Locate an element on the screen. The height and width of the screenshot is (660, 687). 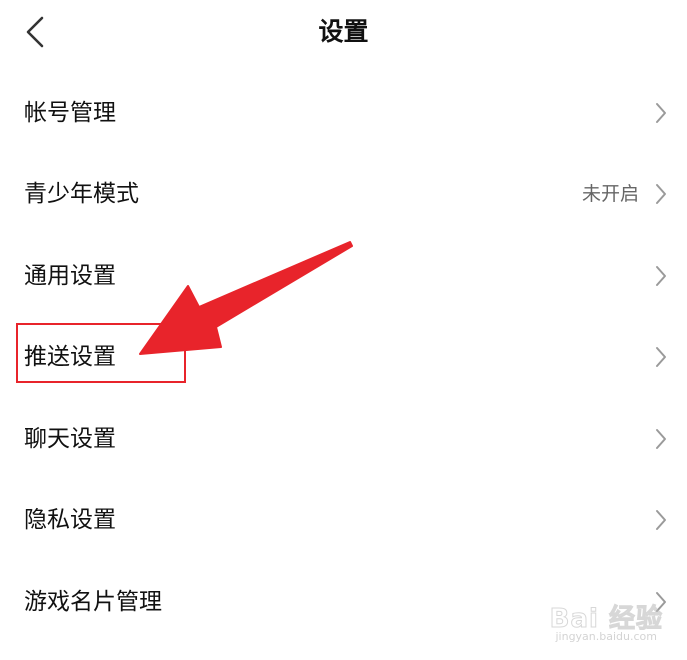
settings-item-push: 推送设置 is located at coordinates (343, 358).